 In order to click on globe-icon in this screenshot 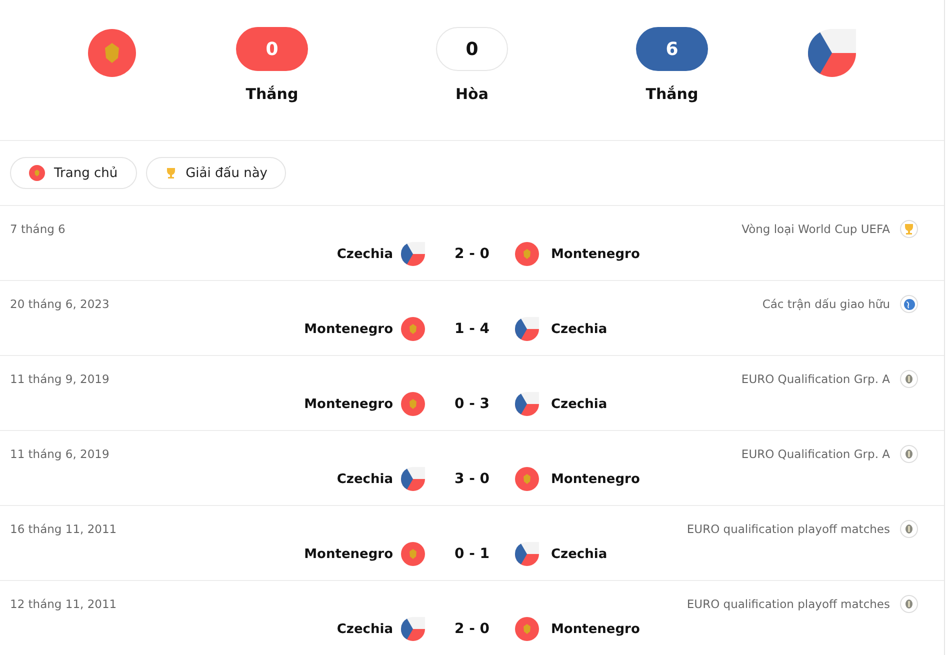, I will do `click(909, 304)`.